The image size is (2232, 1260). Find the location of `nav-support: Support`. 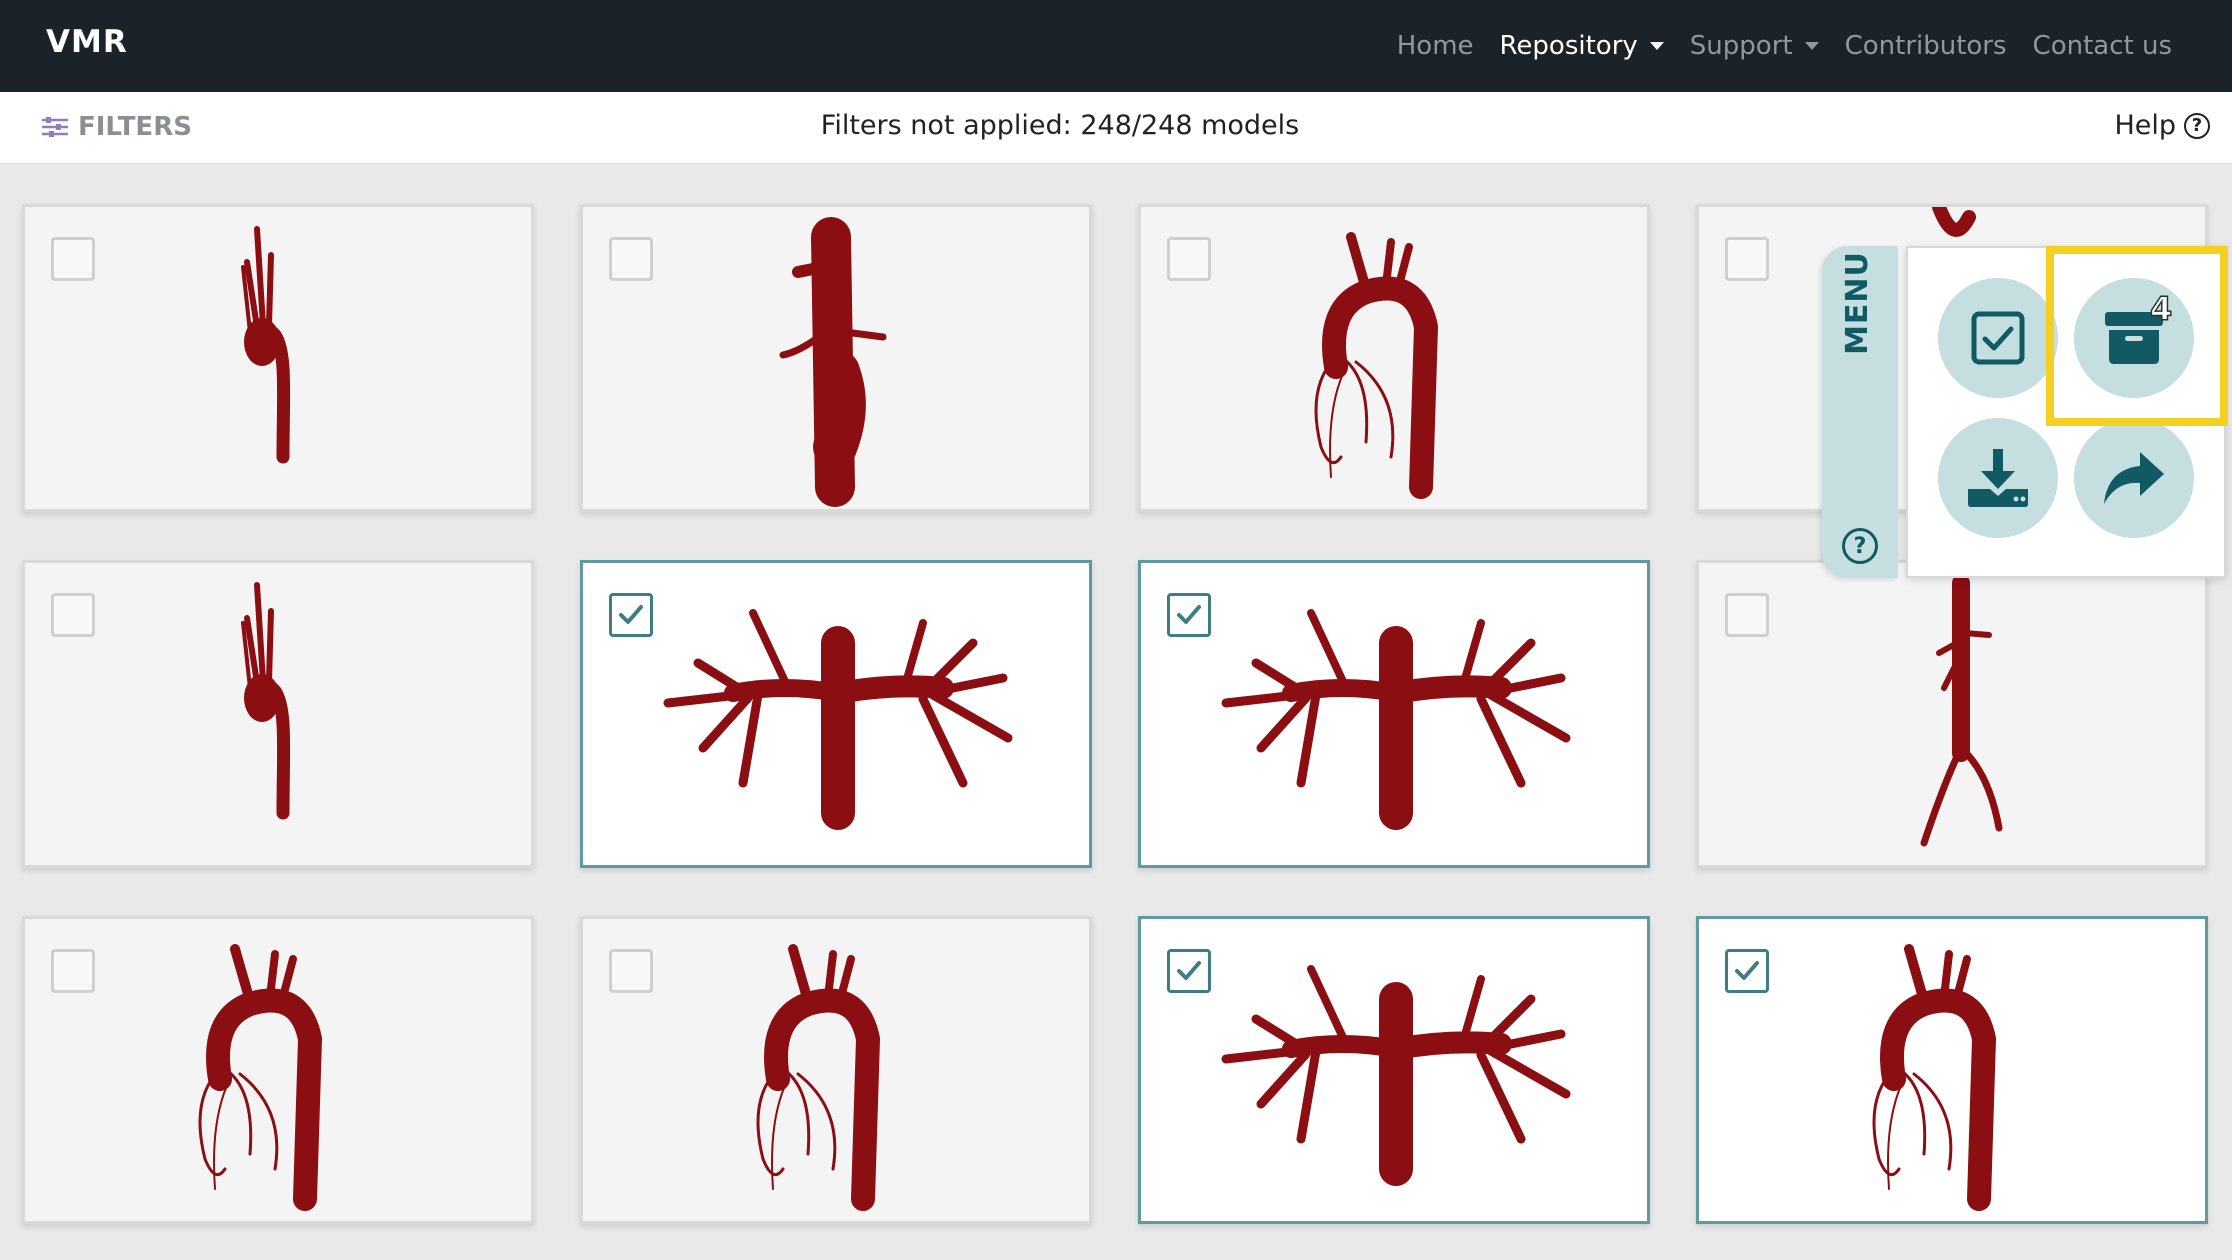

nav-support: Support is located at coordinates (1754, 46).